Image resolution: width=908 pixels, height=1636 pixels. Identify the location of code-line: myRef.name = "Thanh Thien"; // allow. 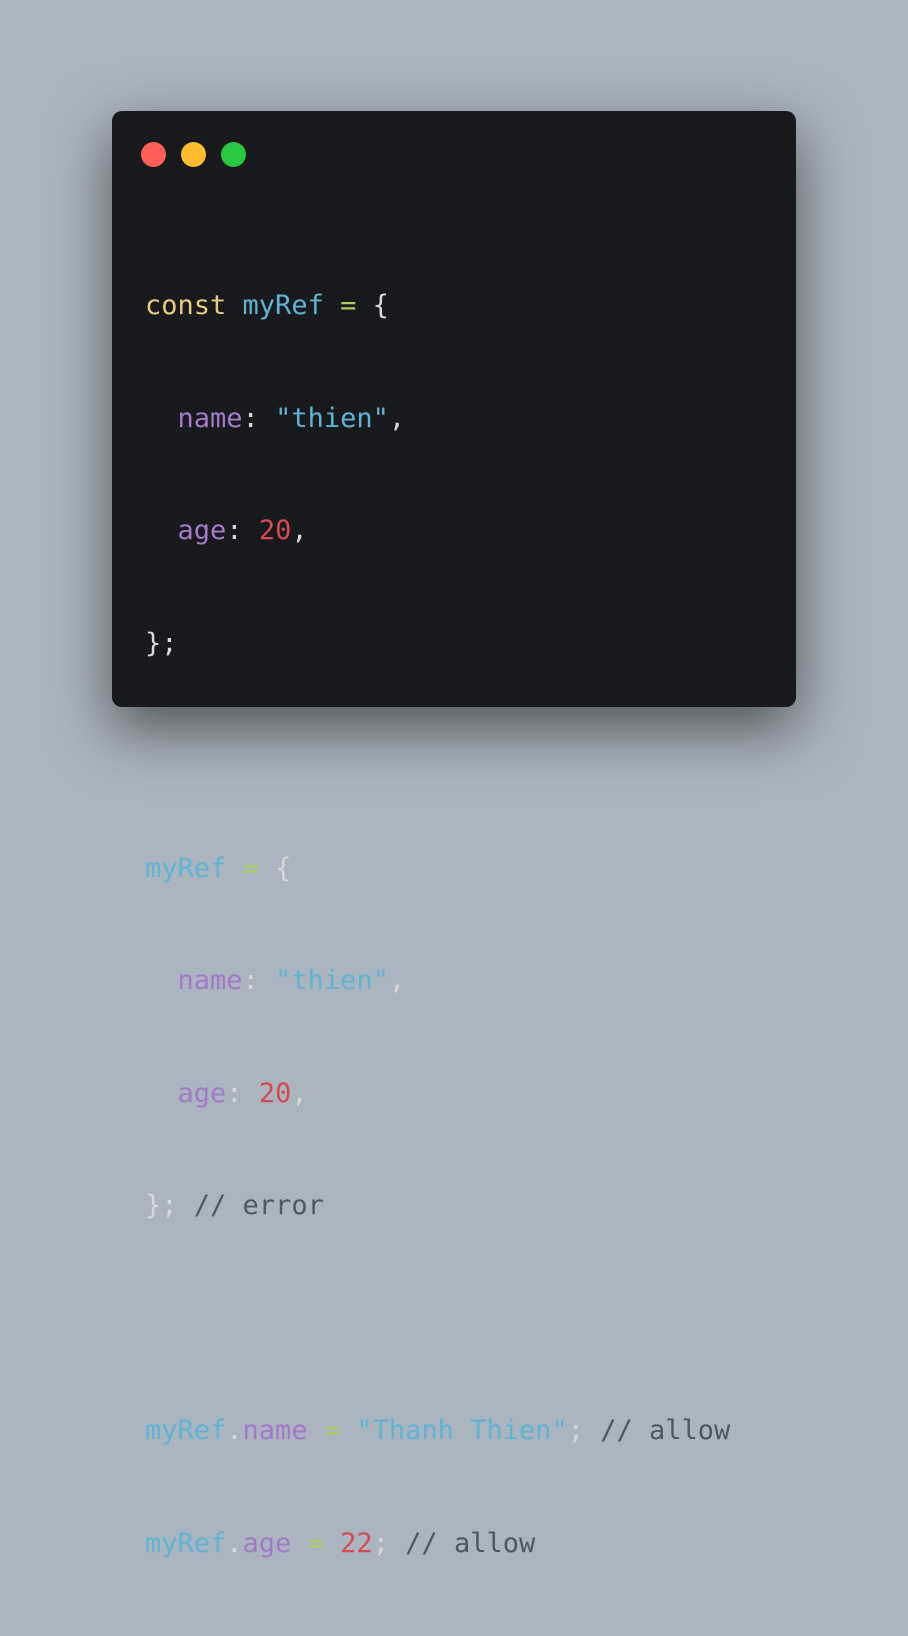
(437, 1431).